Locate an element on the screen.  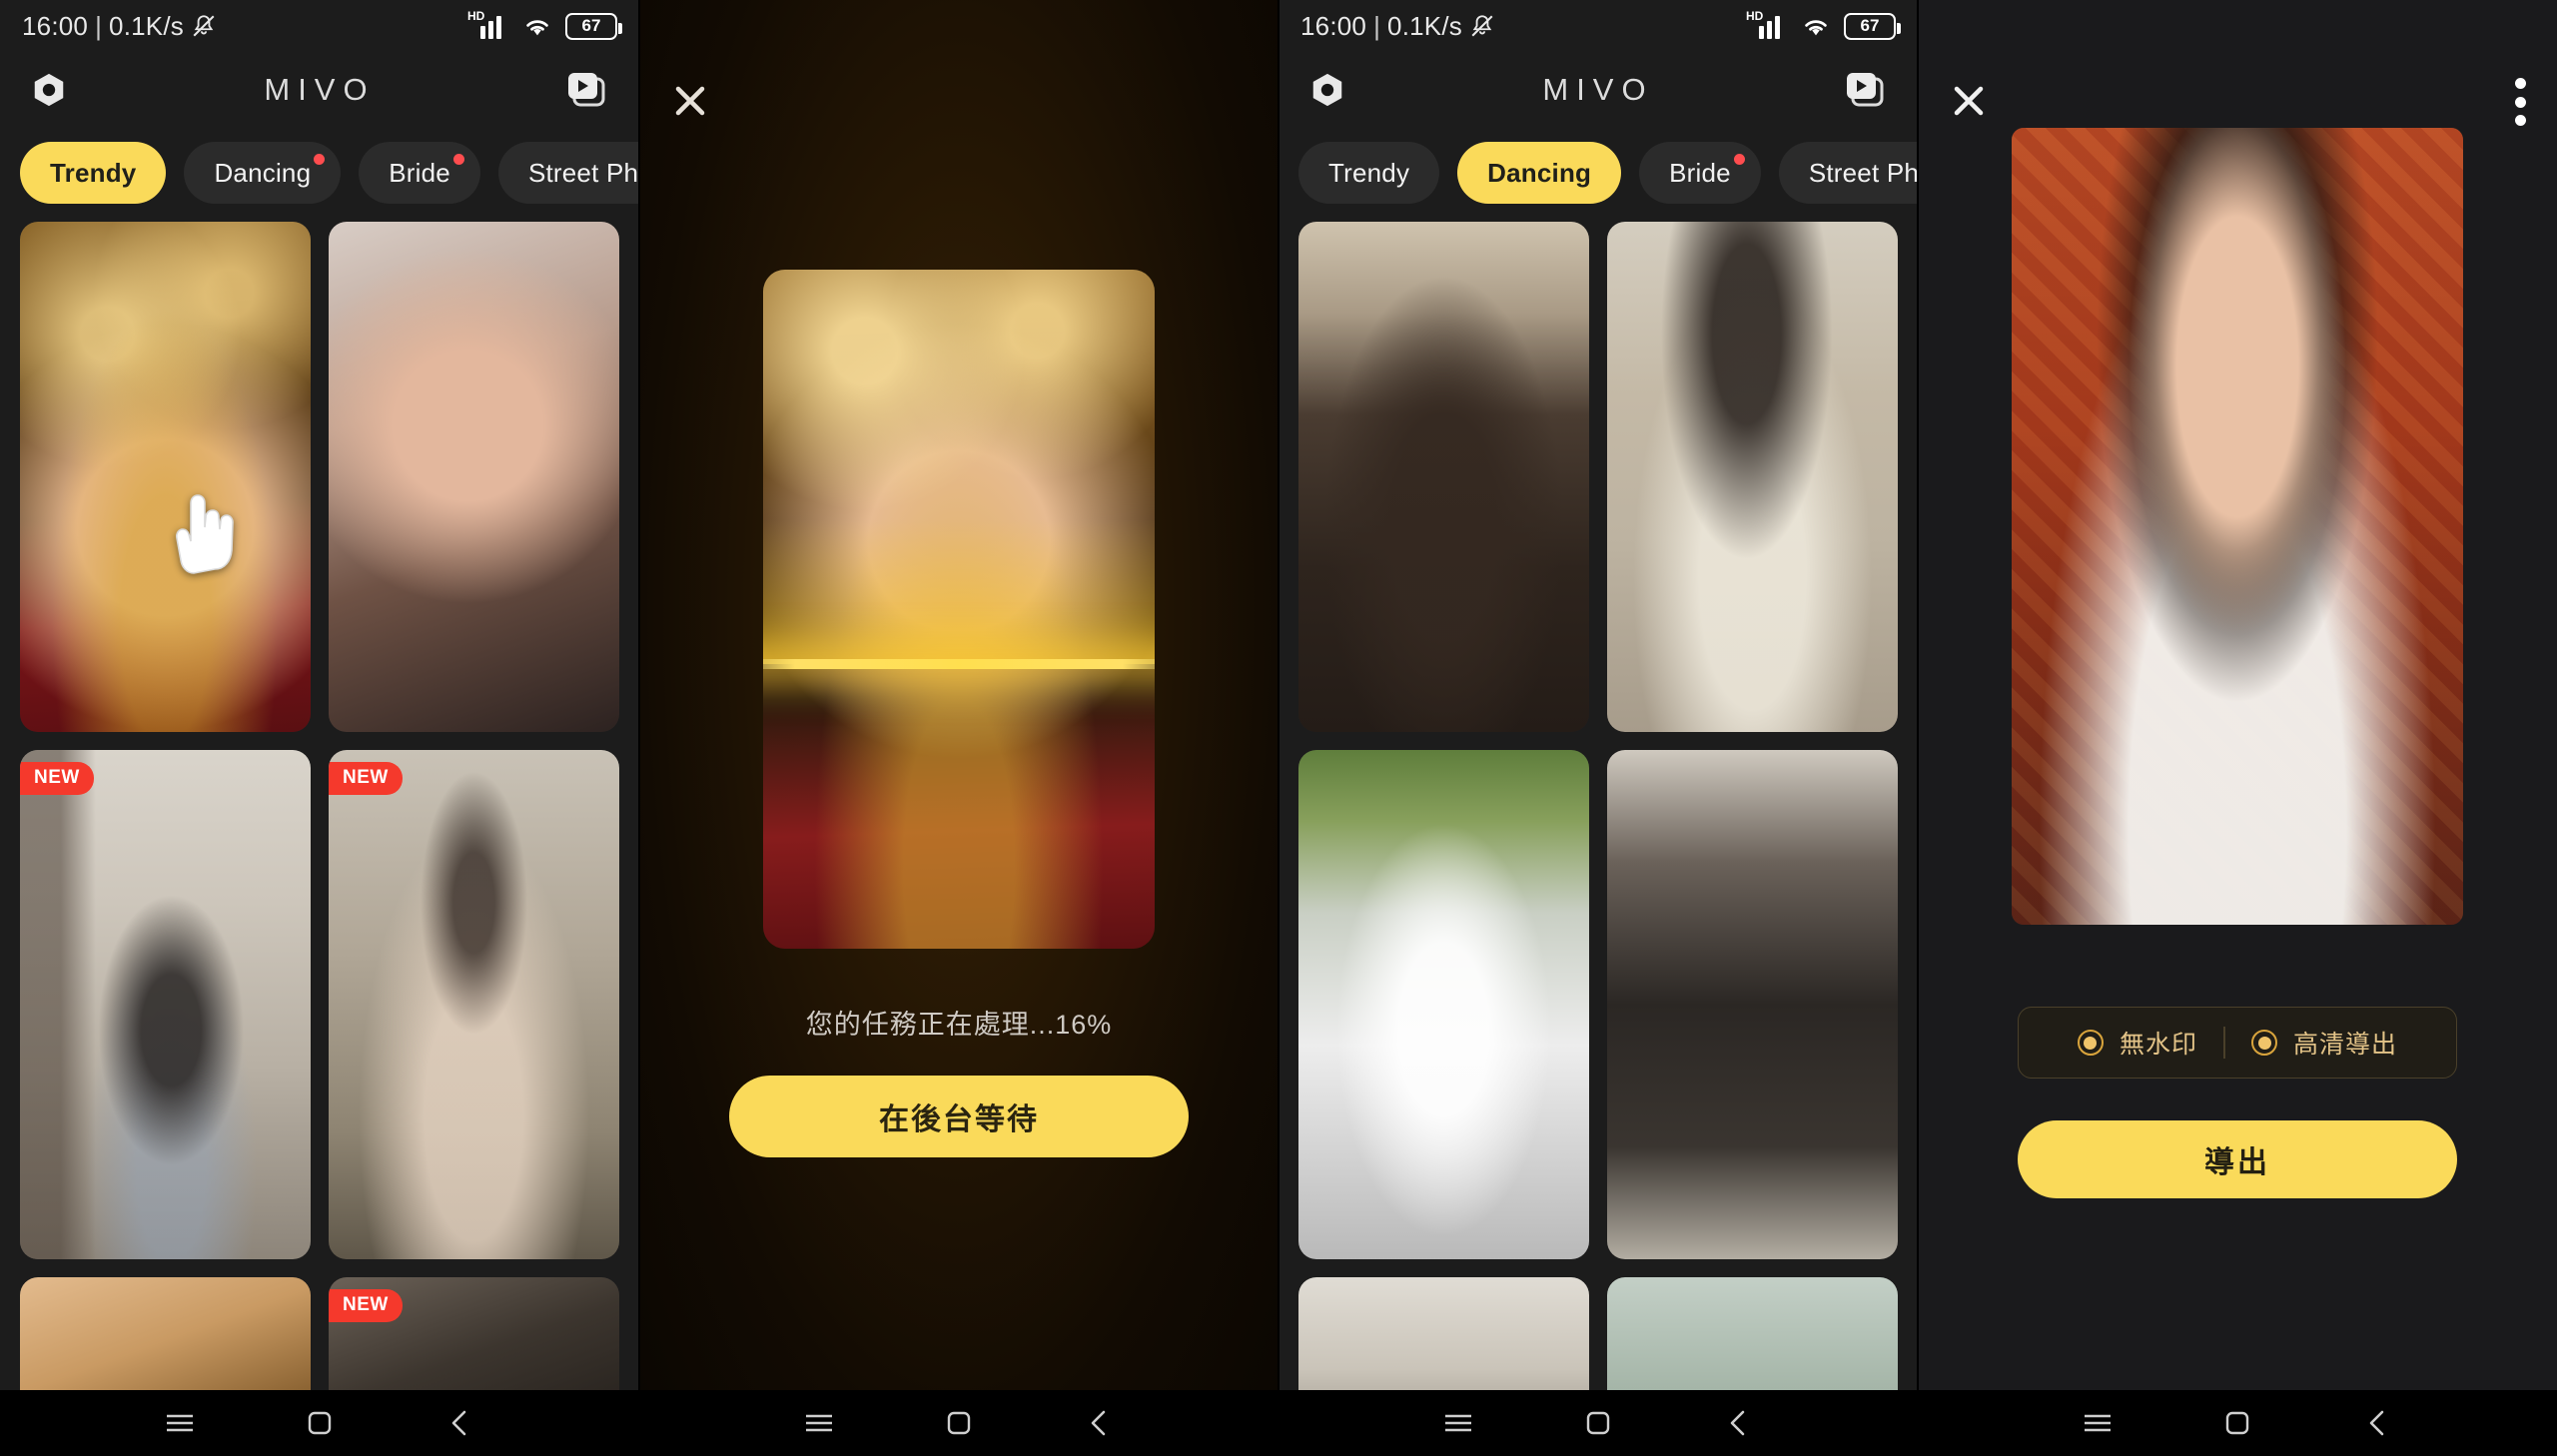
status-bar: 16:00 | 0.1K/s HD 67 is located at coordinates (319, 26).